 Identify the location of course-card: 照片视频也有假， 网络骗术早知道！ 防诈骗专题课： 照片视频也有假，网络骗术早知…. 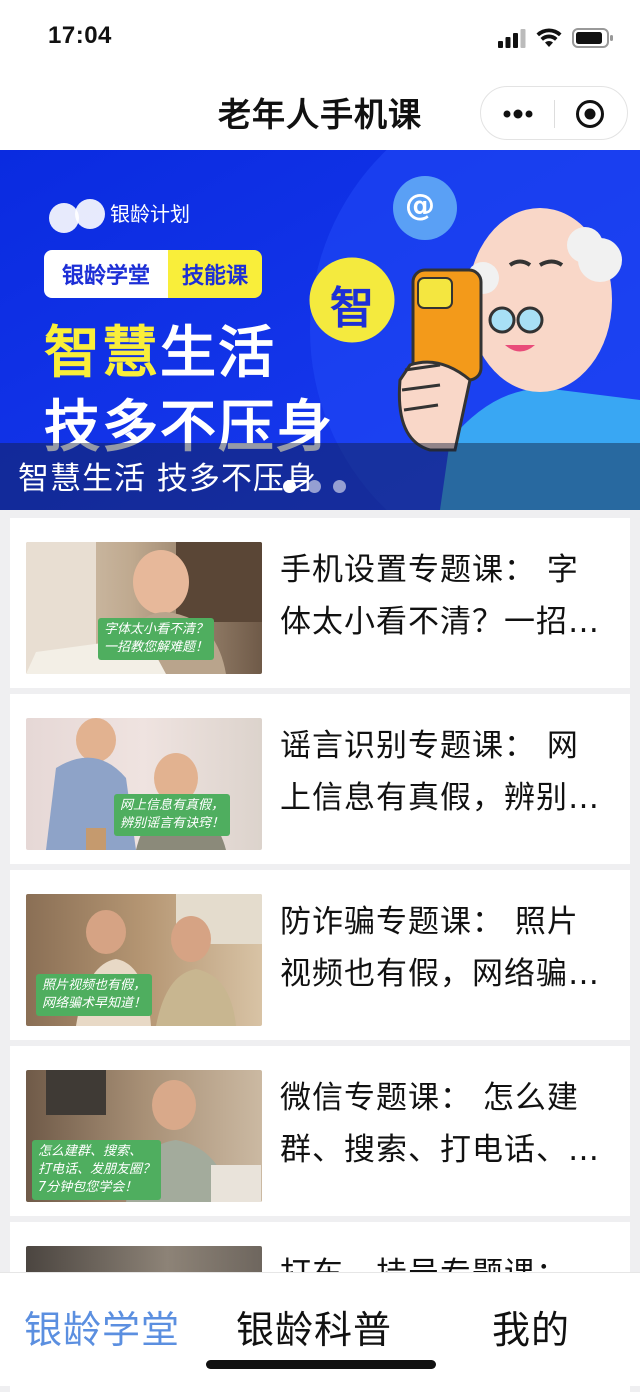
(320, 955).